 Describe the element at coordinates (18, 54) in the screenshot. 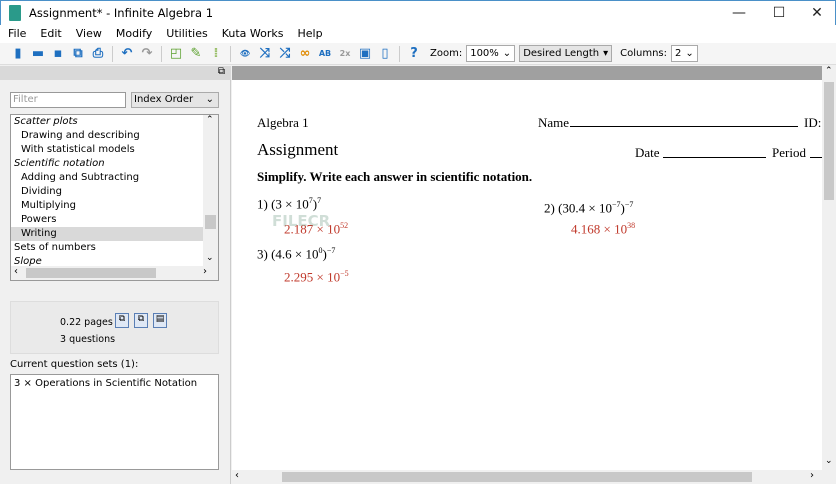

I see `new-icon: ▮` at that location.